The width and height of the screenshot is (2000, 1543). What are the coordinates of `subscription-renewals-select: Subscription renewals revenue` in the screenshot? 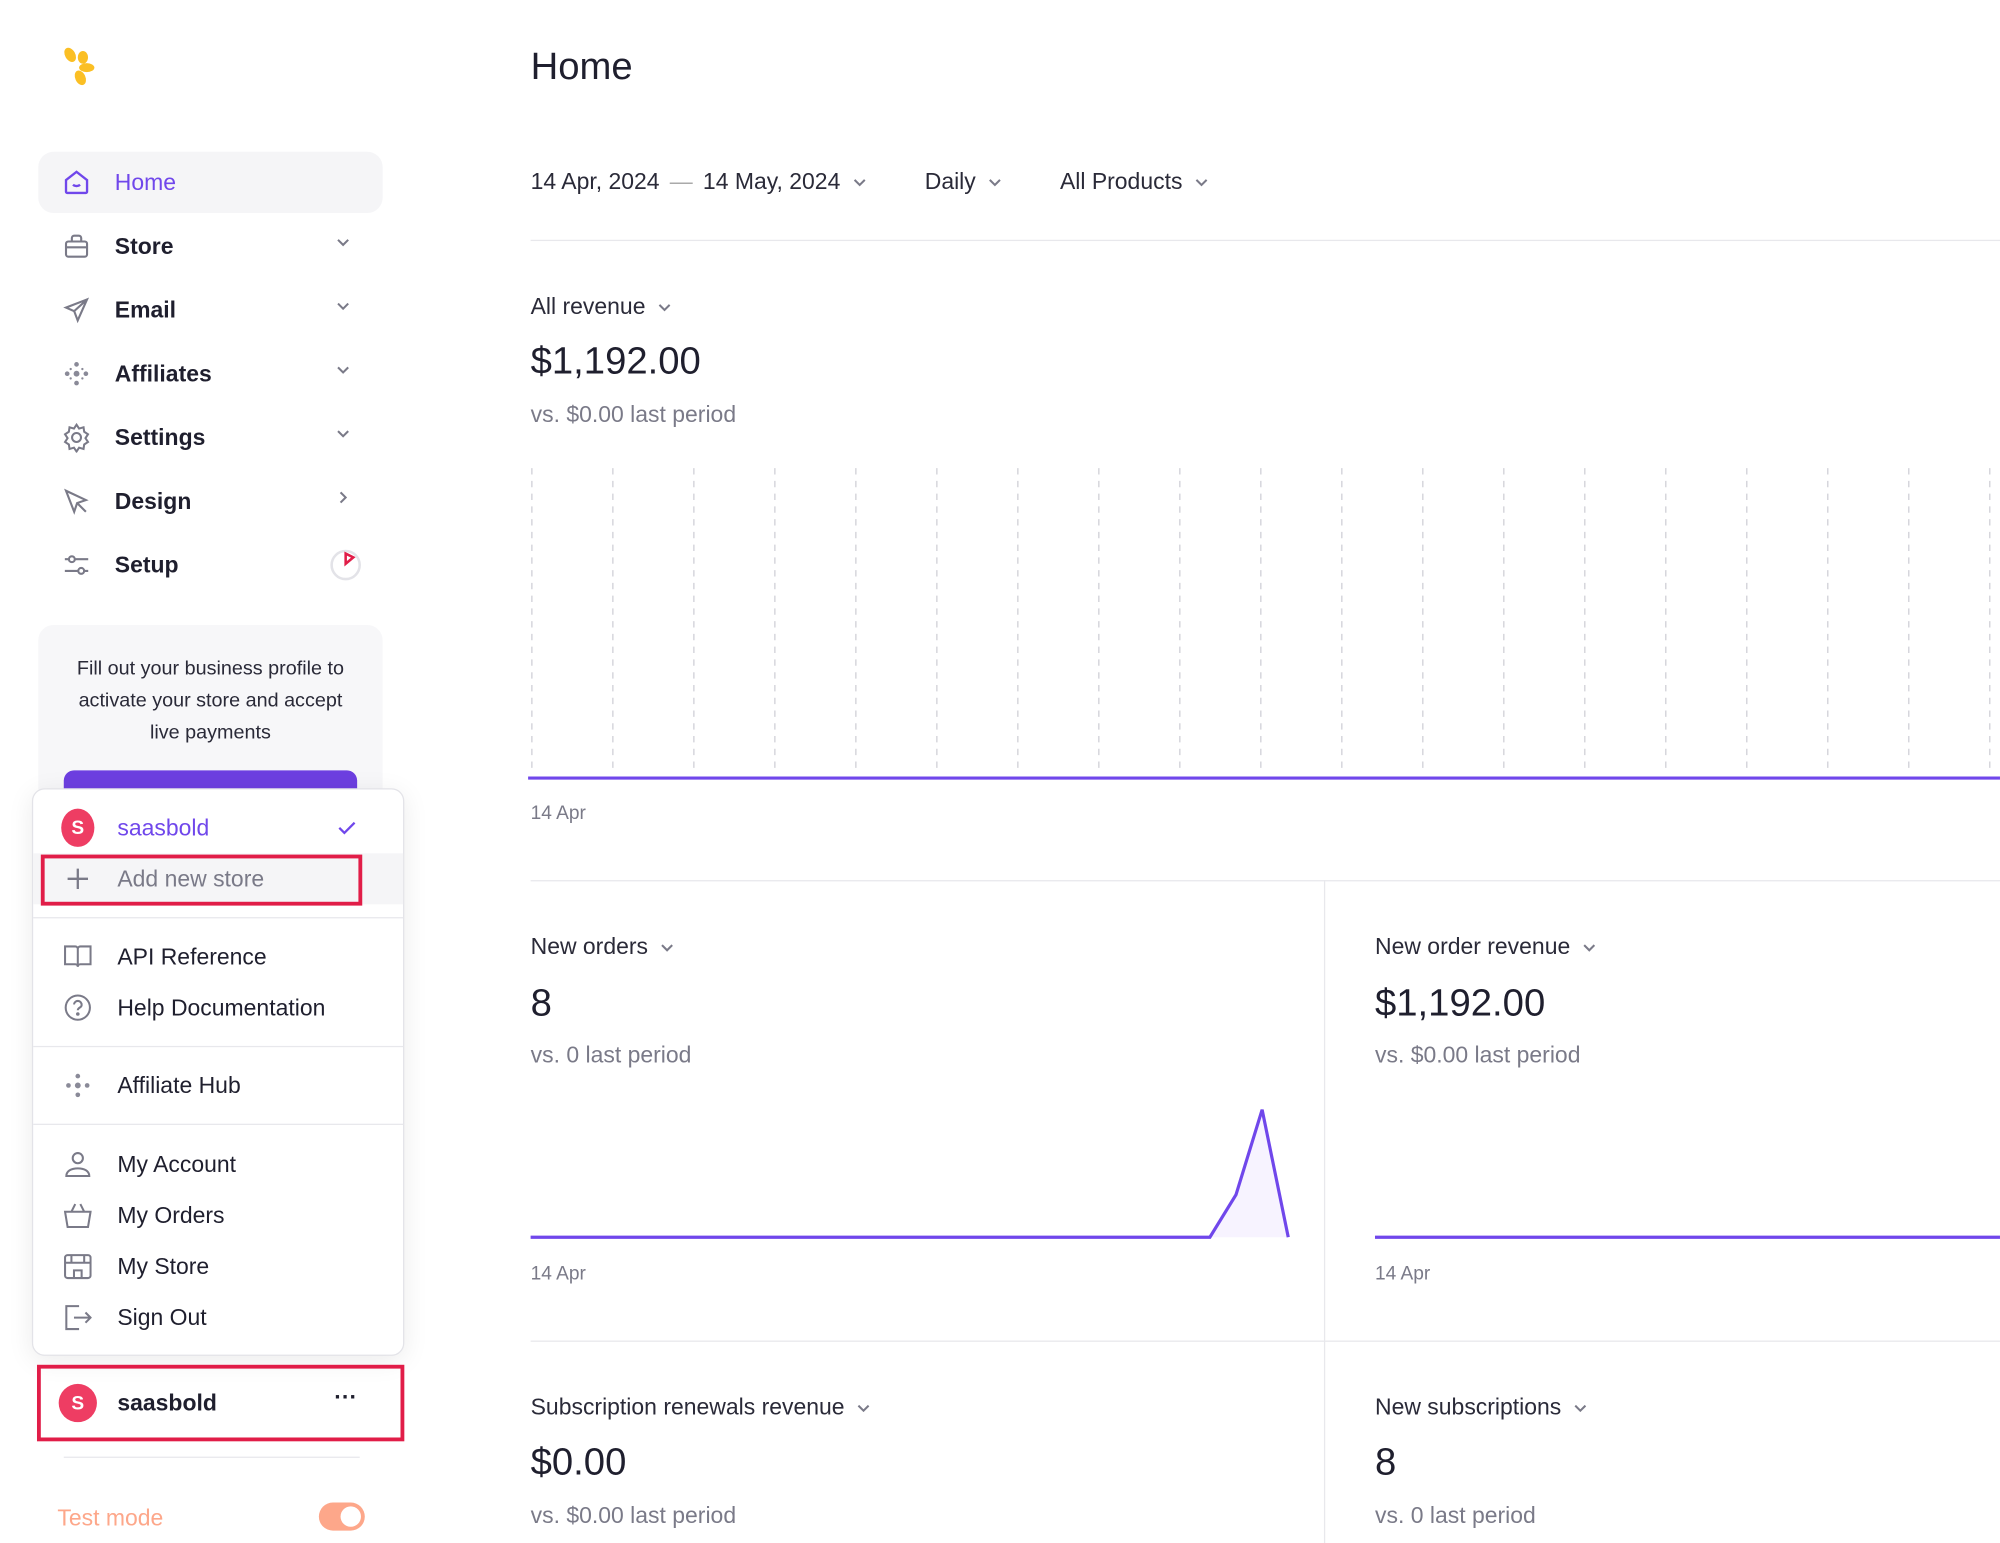 It's located at (702, 1407).